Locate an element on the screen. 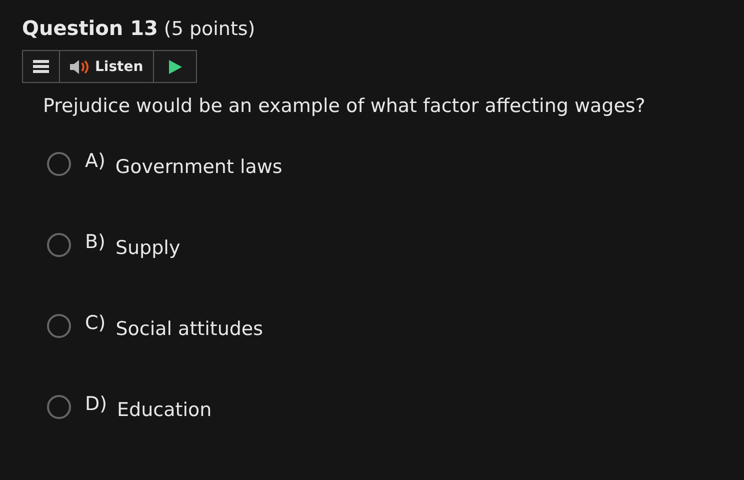  option-letter: D) is located at coordinates (96, 404).